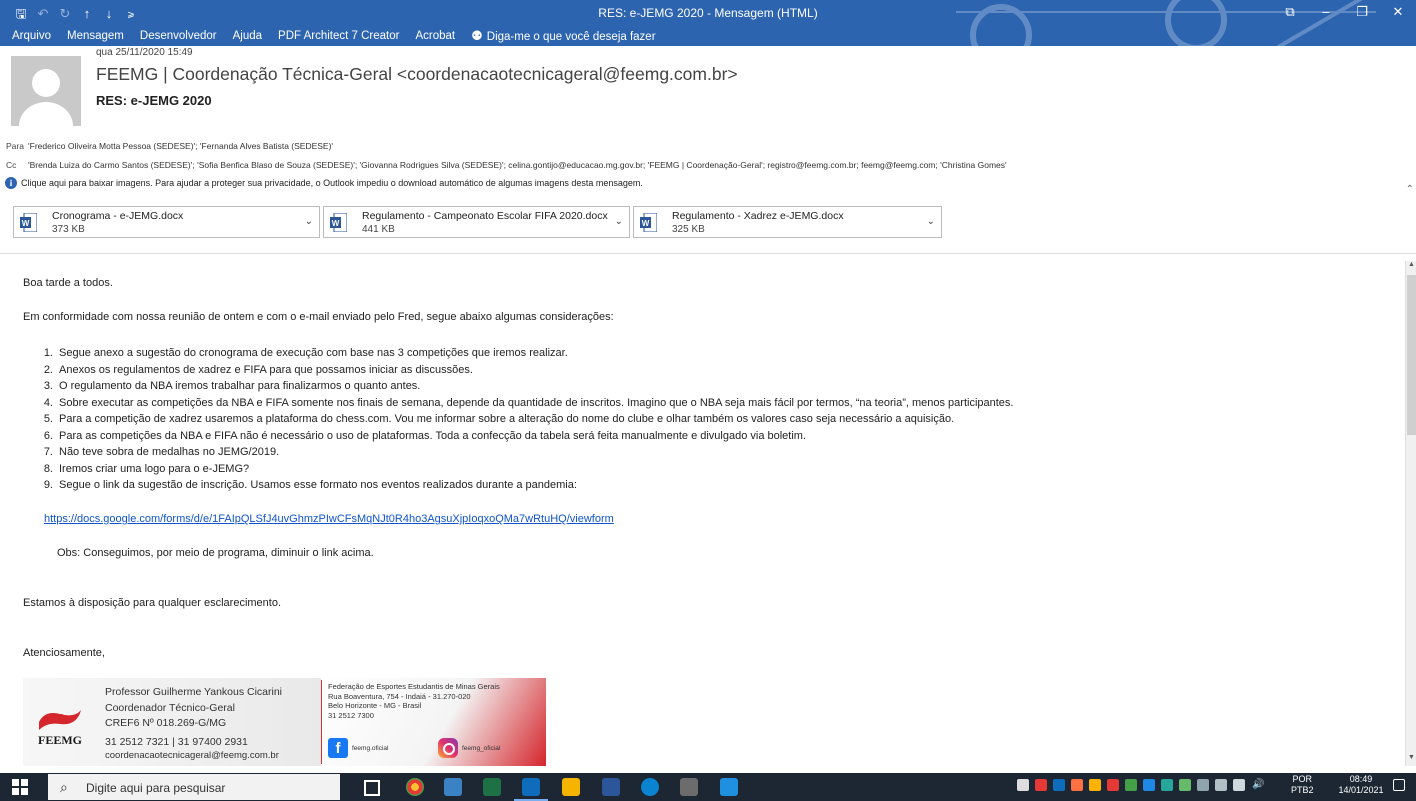 This screenshot has width=1416, height=801. I want to click on chrome-icon, so click(415, 787).